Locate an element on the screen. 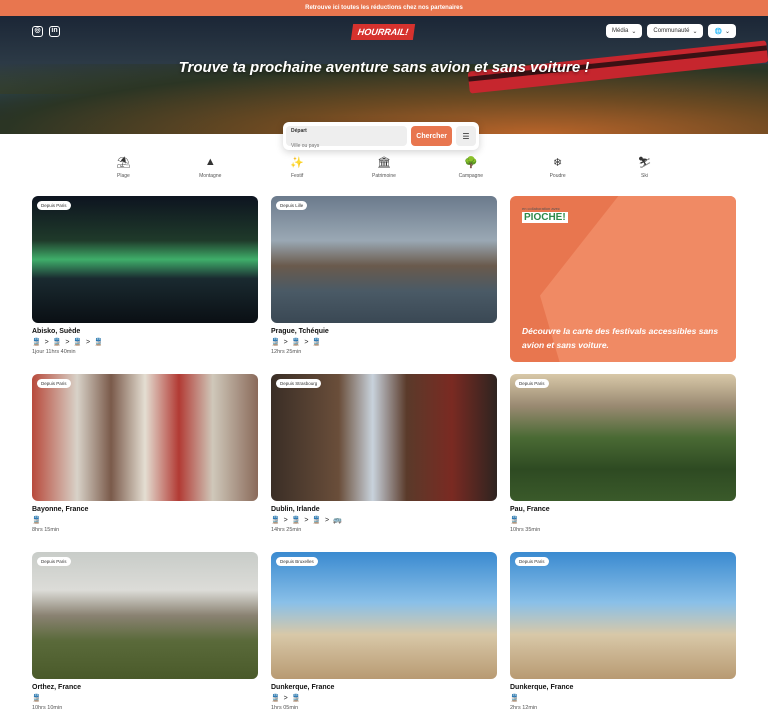  transport-modes: 🚆 > 🚆 is located at coordinates (286, 698).